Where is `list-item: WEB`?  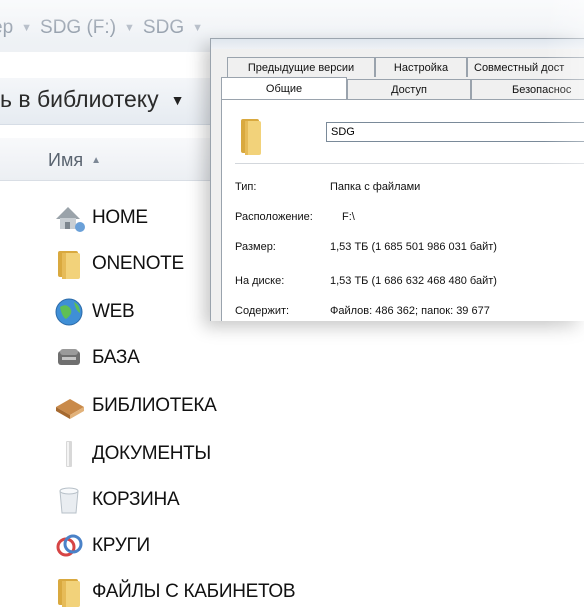
list-item: WEB is located at coordinates (93, 312).